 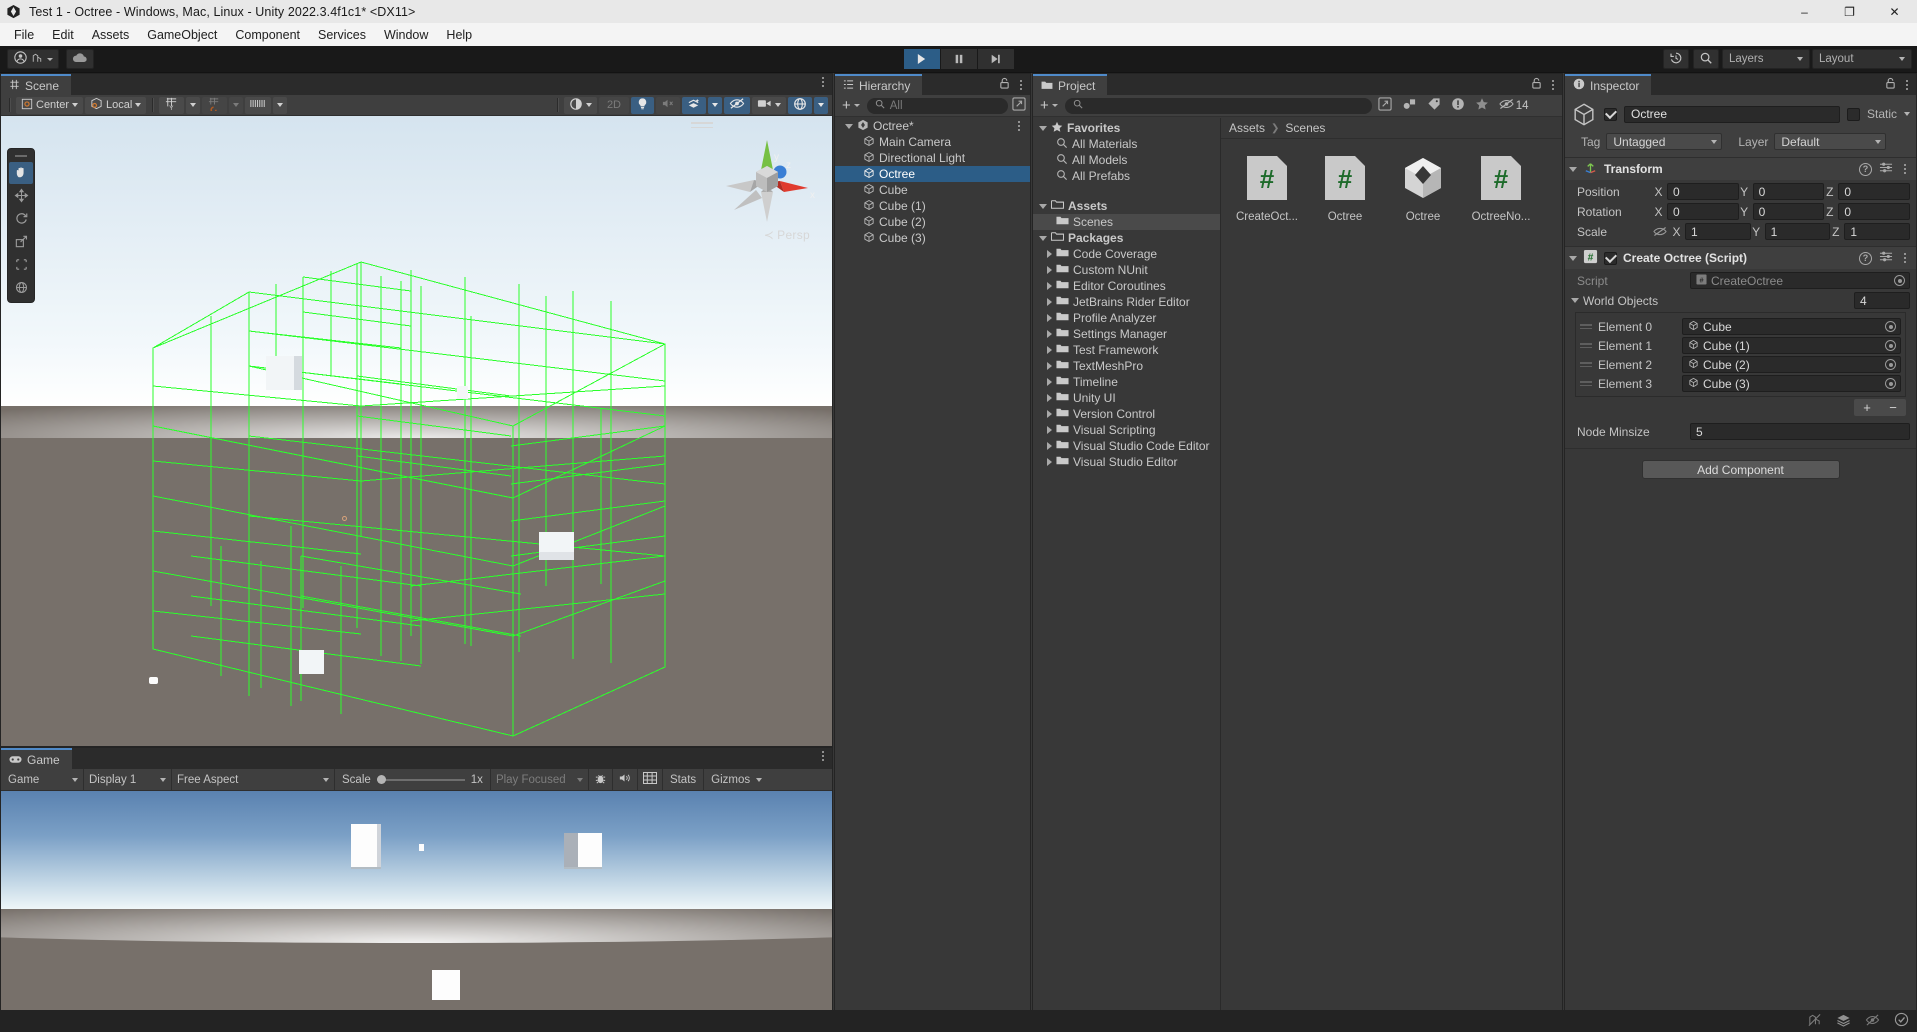 I want to click on project-tree-favorites: Favorites, so click(x=1126, y=128).